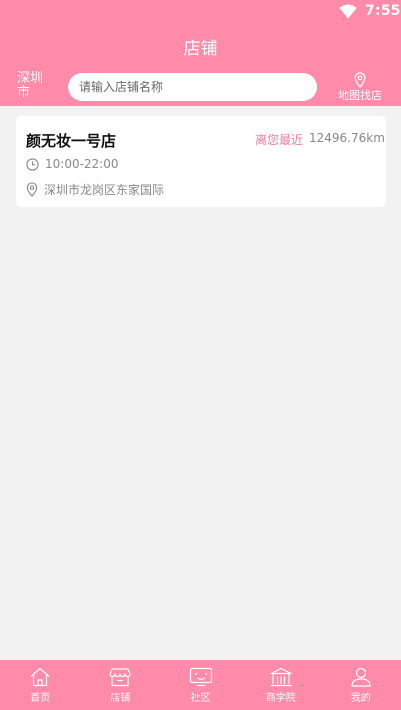  I want to click on search-box, so click(192, 87).